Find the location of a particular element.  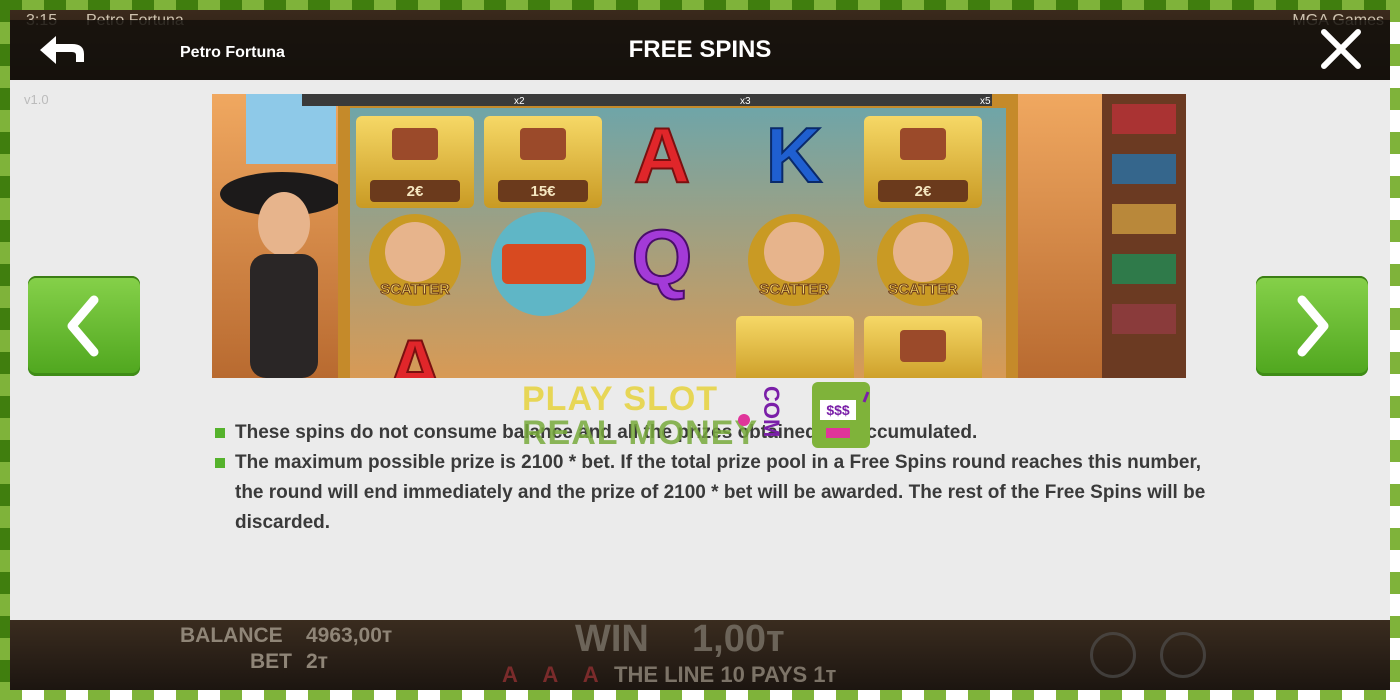

chevron-left-icon is located at coordinates (83, 326).